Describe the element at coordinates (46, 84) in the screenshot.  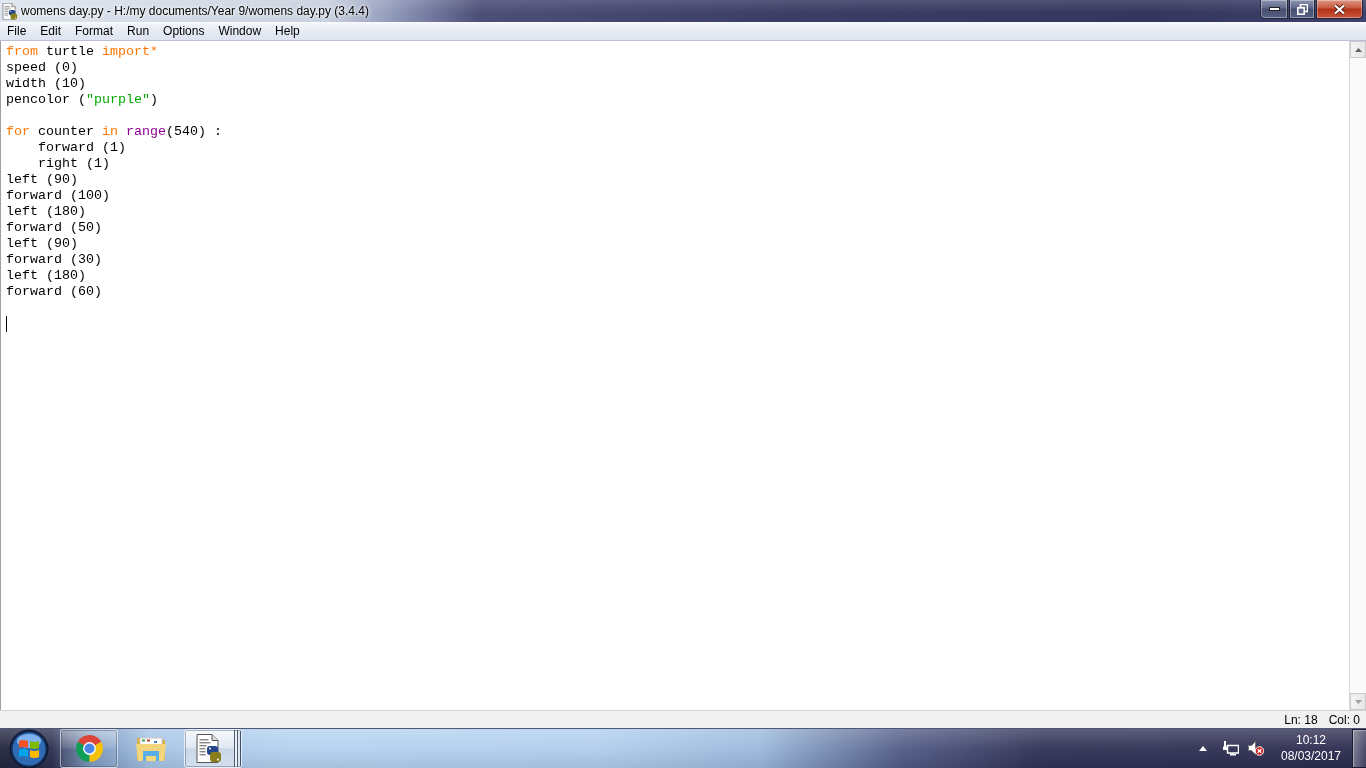
I see `code-line: width (10)` at that location.